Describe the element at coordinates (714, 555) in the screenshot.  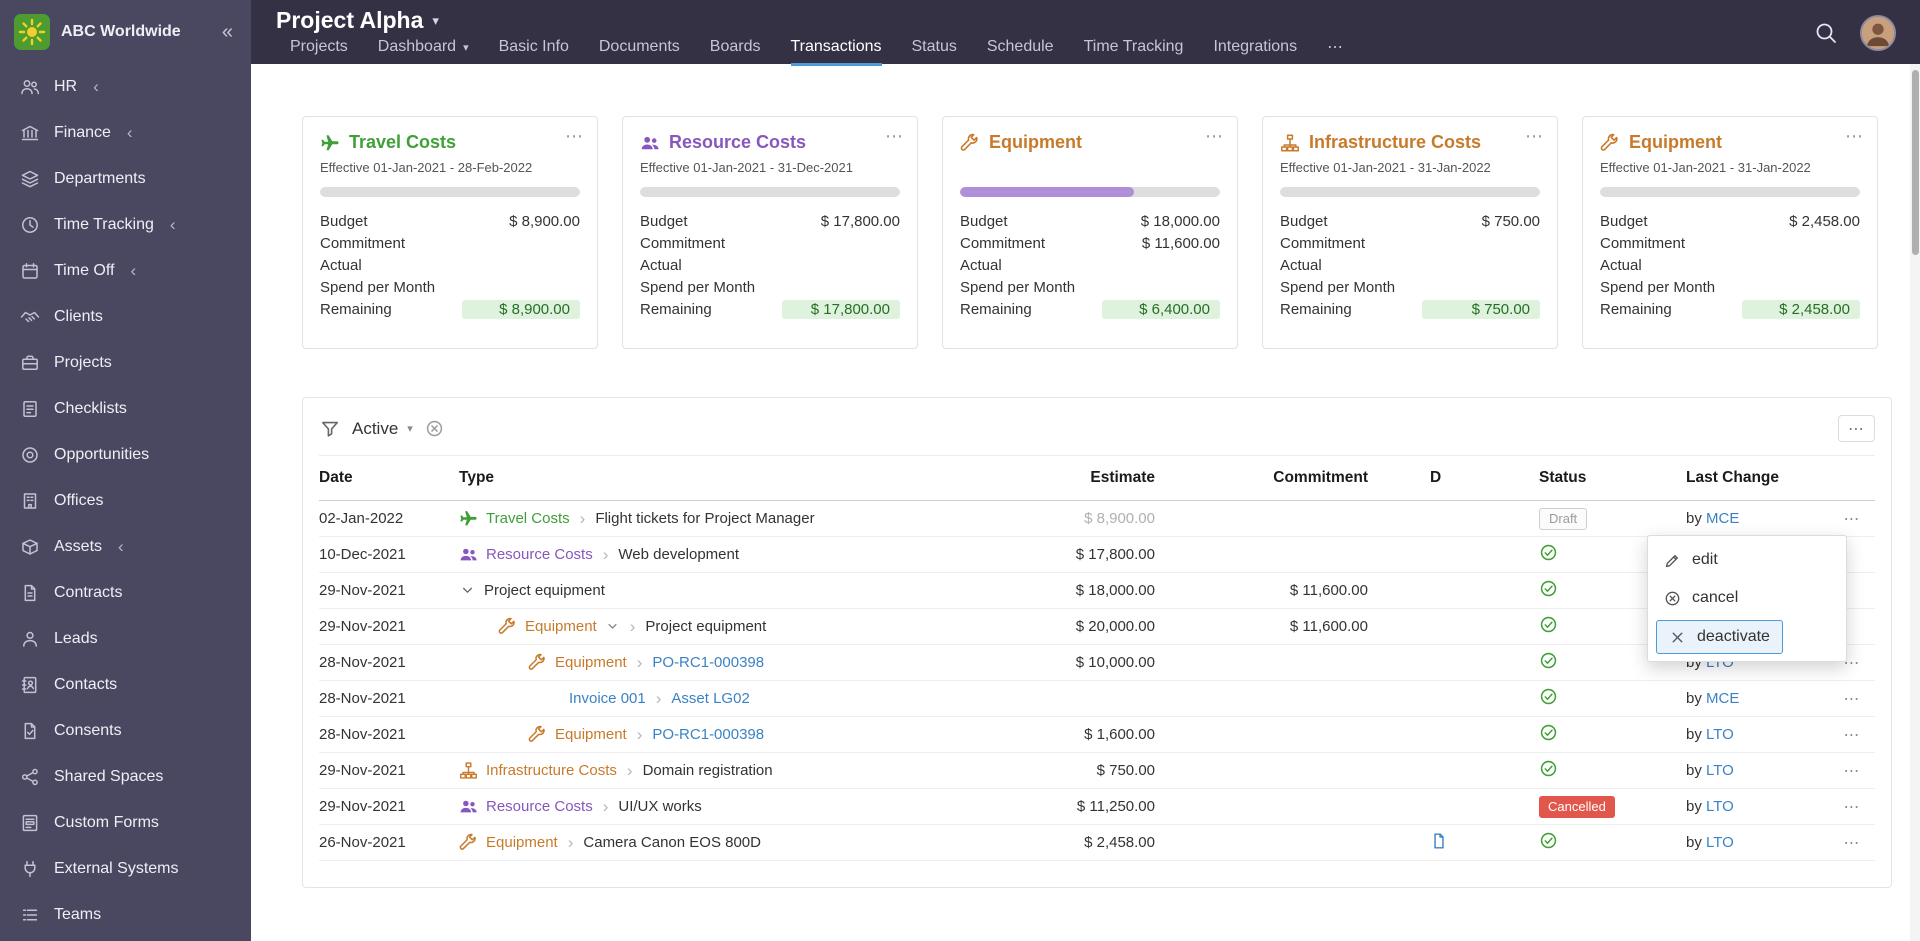
I see `type-cell: Resource Costs › Web development` at that location.